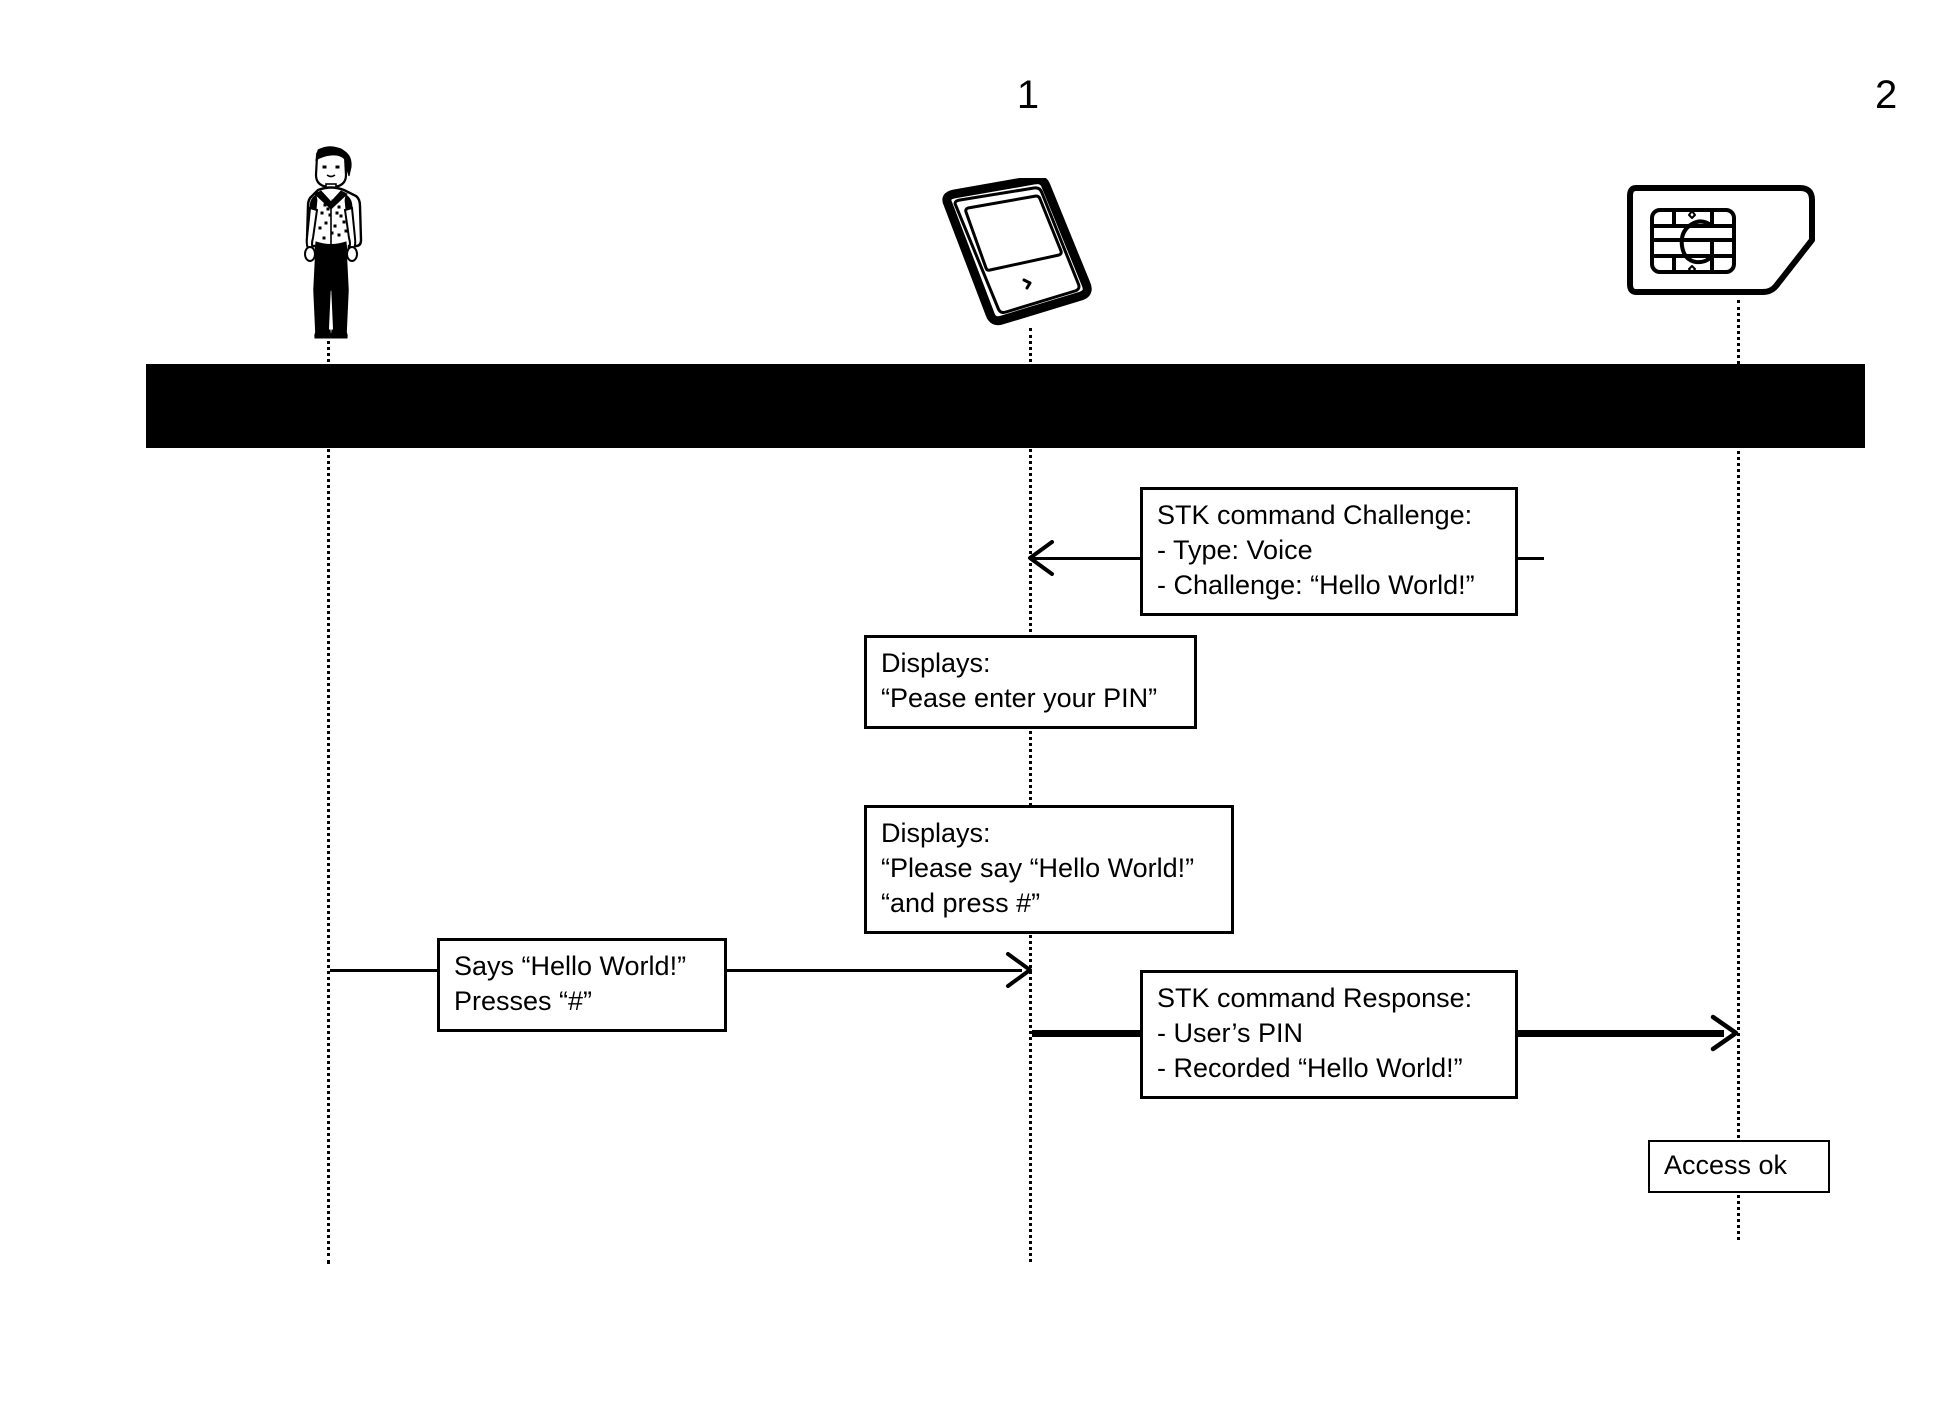 The width and height of the screenshot is (1958, 1401). I want to click on arrowhead-left-stk-challenge, so click(1038, 558).